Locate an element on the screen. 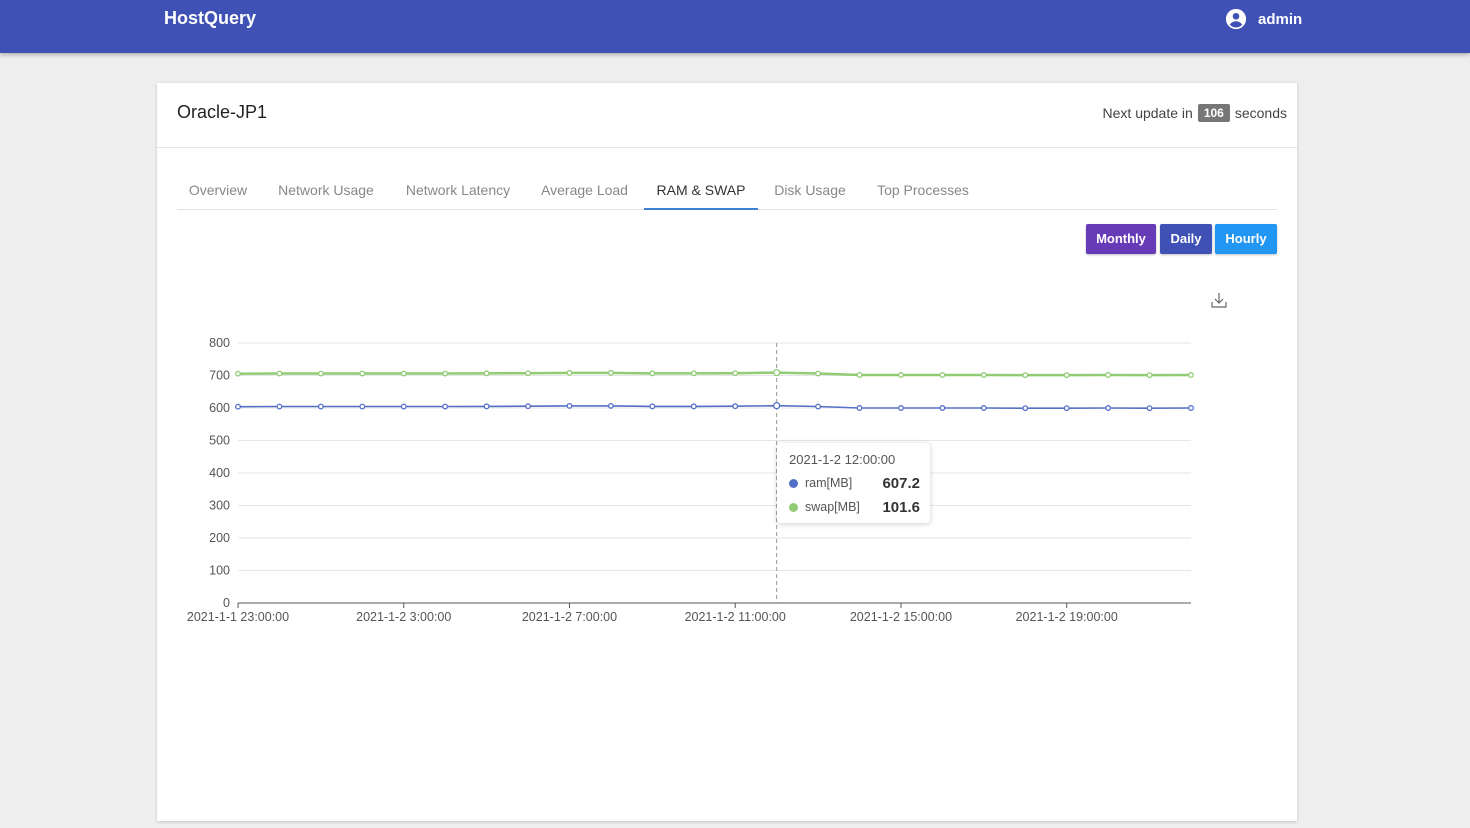 Image resolution: width=1470 pixels, height=828 pixels. brand-link: HostQuery is located at coordinates (210, 18).